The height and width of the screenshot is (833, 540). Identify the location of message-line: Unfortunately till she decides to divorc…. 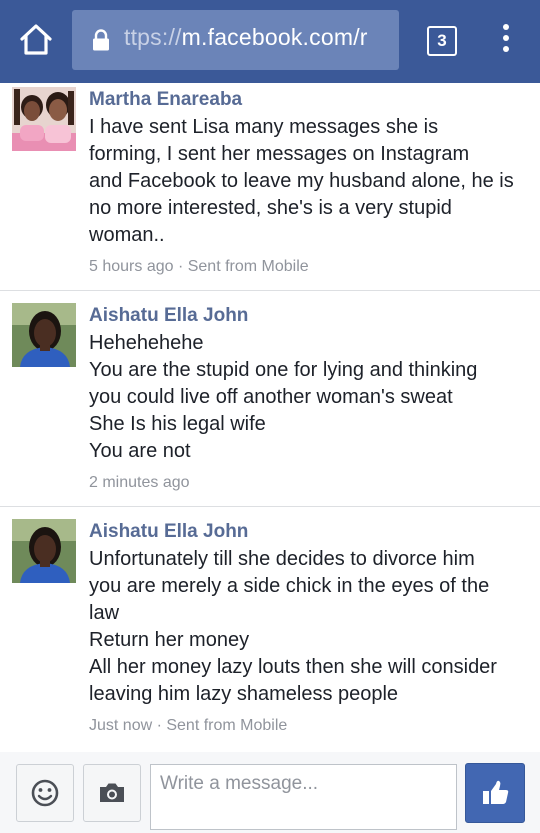
(282, 559).